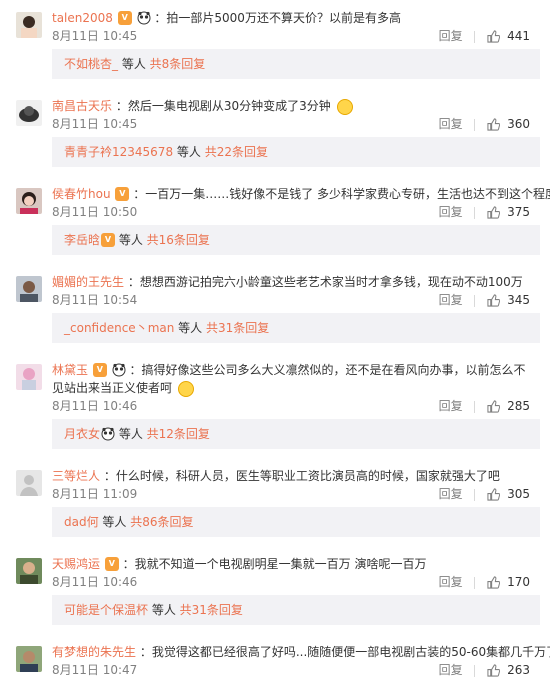 The width and height of the screenshot is (550, 696). Describe the element at coordinates (518, 124) in the screenshot. I see `like-count: 360` at that location.